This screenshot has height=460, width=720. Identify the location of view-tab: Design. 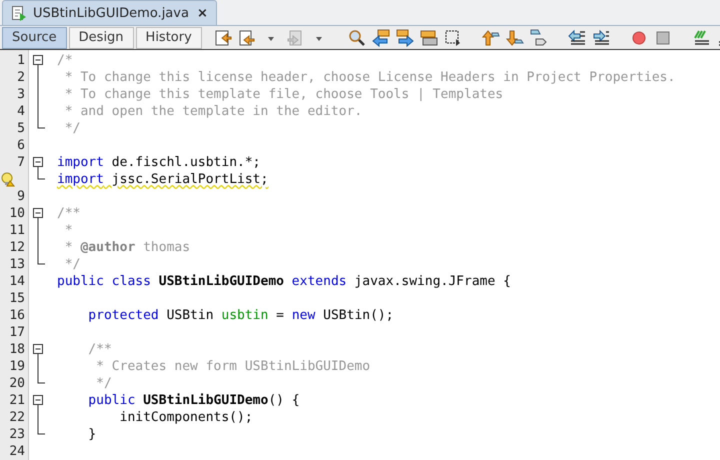
(101, 37).